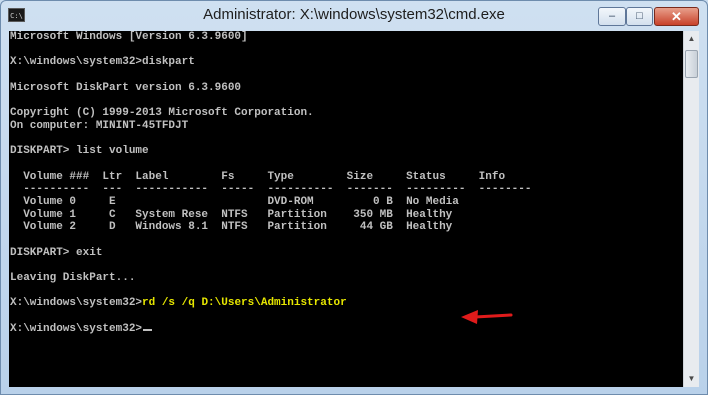 This screenshot has width=708, height=395. What do you see at coordinates (691, 64) in the screenshot?
I see `scrollbar-thumb` at bounding box center [691, 64].